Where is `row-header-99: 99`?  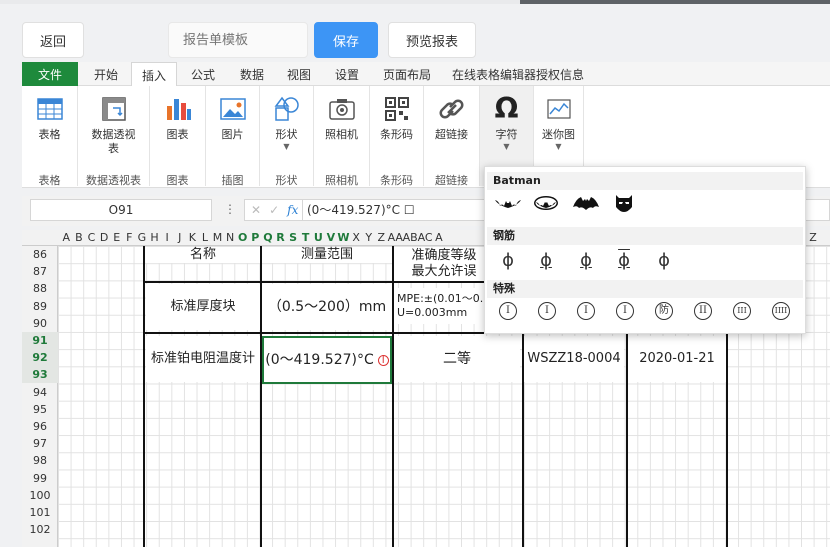 row-header-99: 99 is located at coordinates (40, 478).